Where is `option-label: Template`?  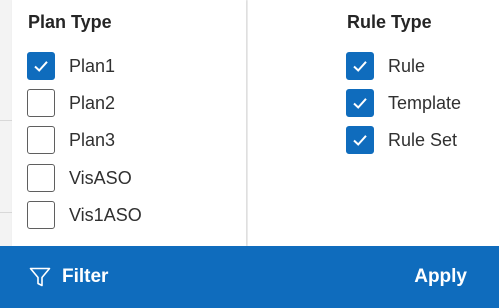
option-label: Template is located at coordinates (425, 102).